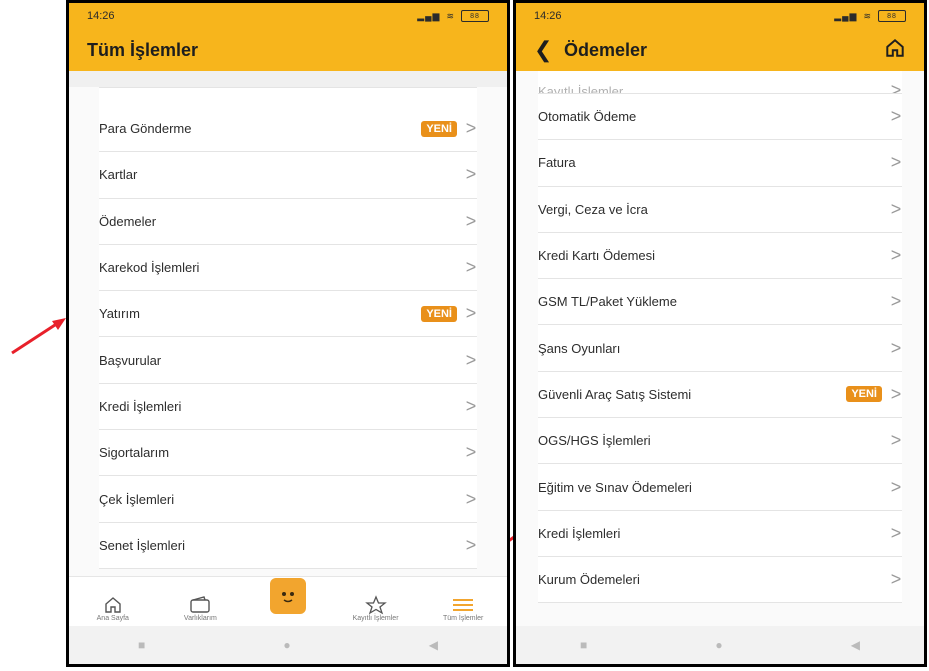 The width and height of the screenshot is (929, 671). I want to click on list-item-label: Senet İşlemleri, so click(142, 545).